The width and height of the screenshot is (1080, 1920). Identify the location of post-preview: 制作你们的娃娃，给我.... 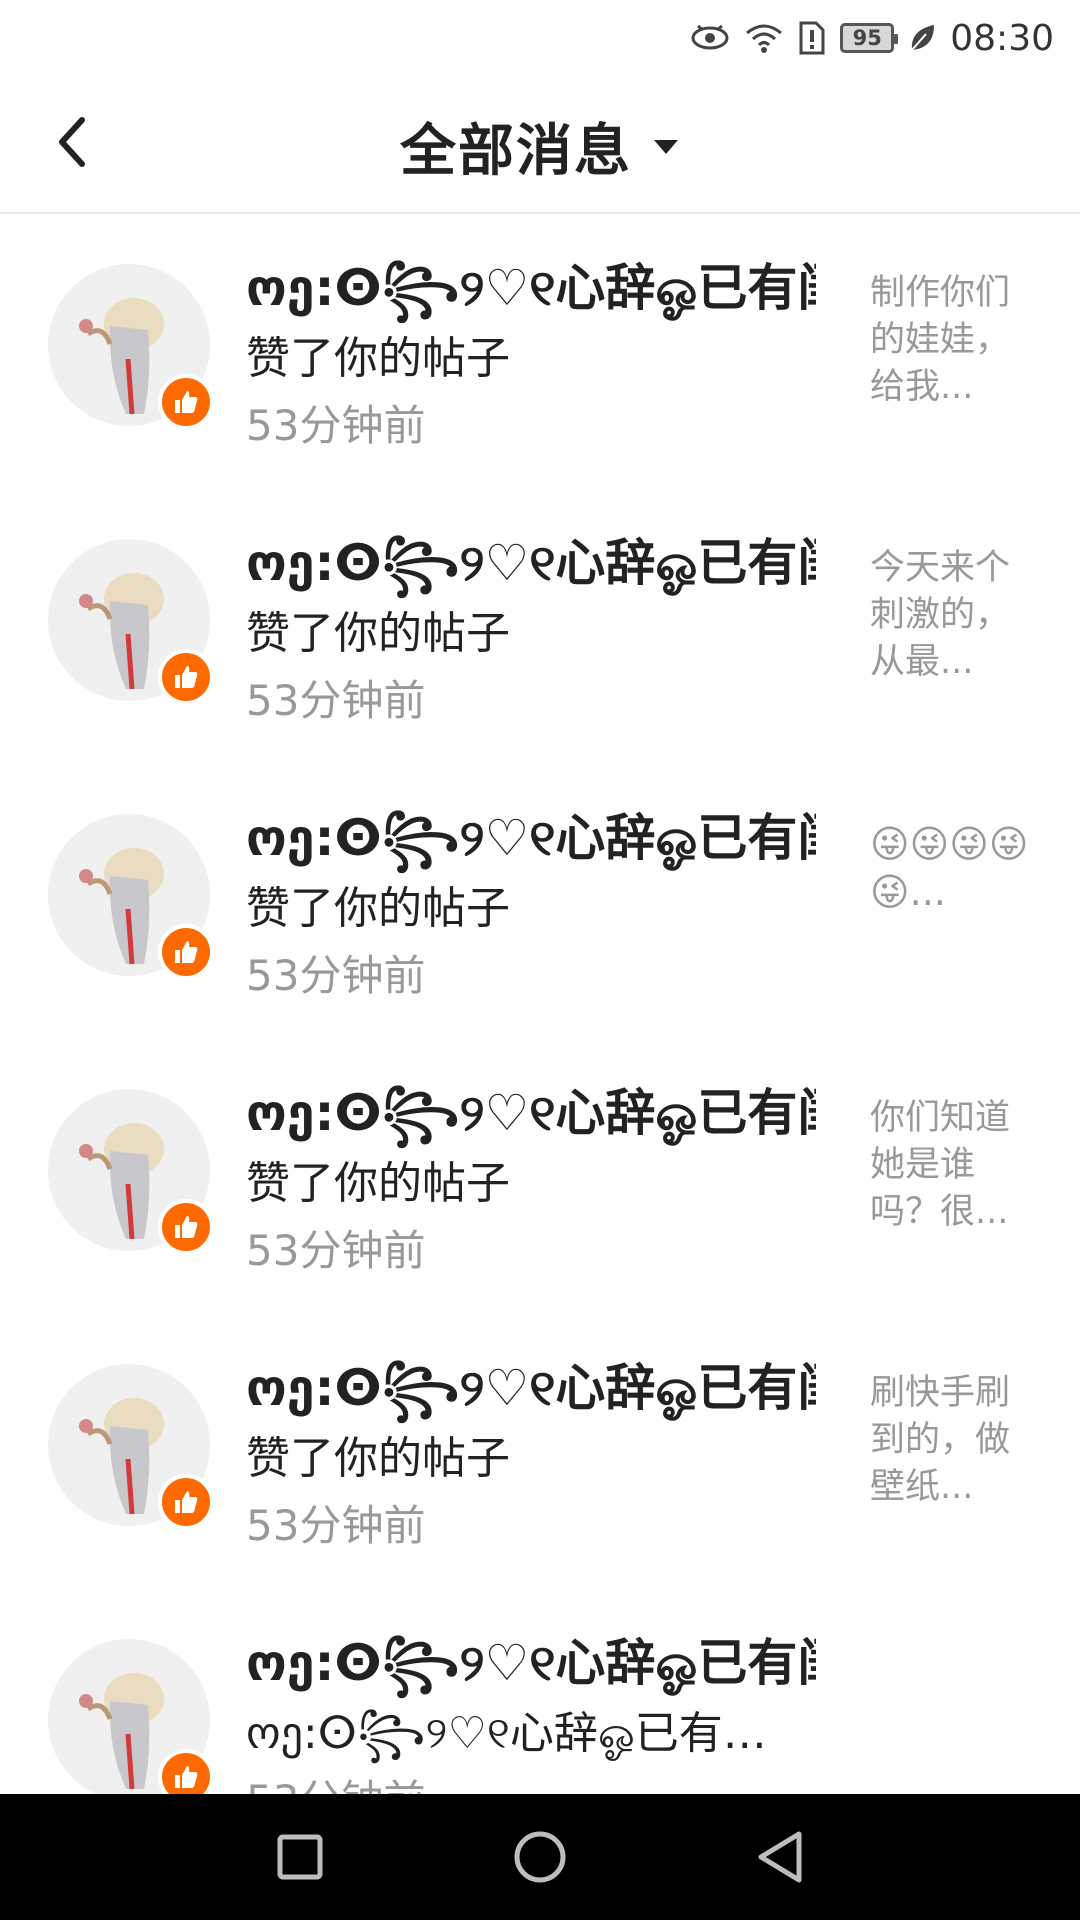
(950, 340).